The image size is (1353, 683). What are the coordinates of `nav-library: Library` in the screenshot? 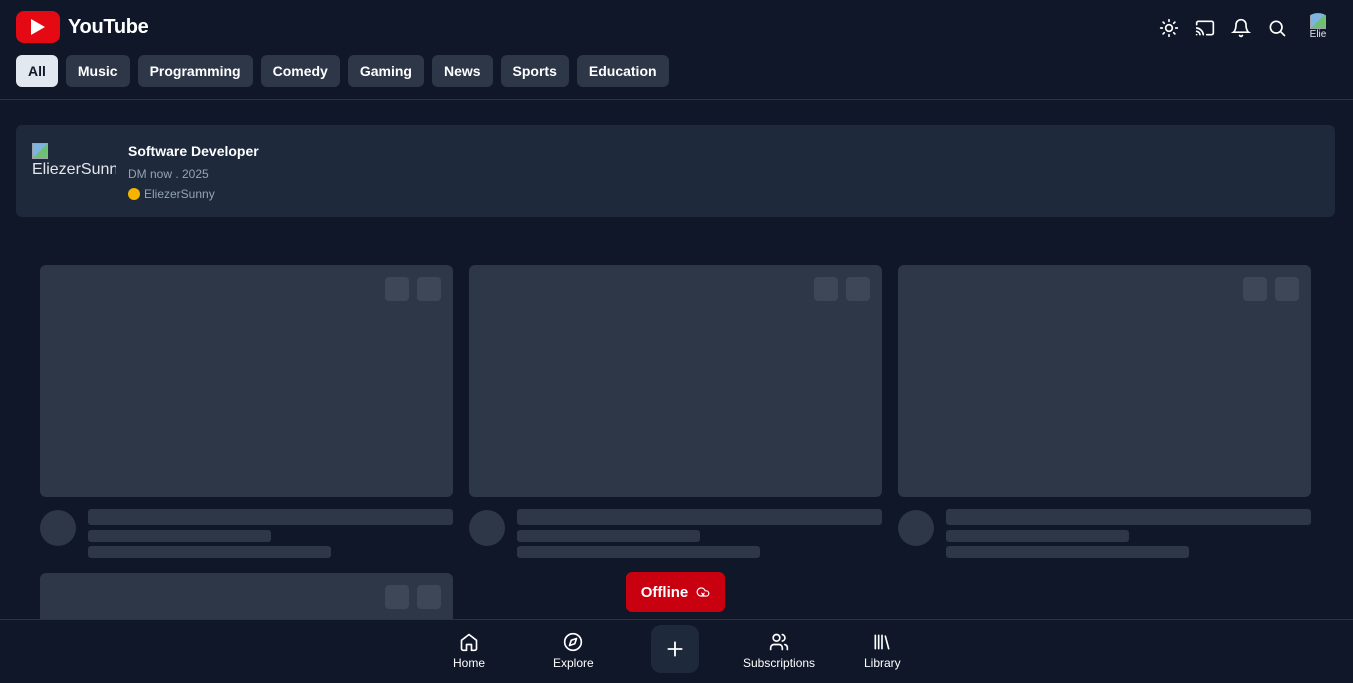 It's located at (882, 651).